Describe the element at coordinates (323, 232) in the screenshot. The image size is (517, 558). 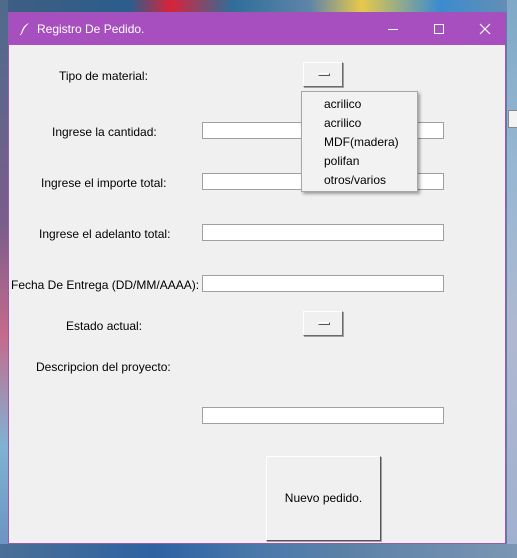
I see `adelanto-input` at that location.